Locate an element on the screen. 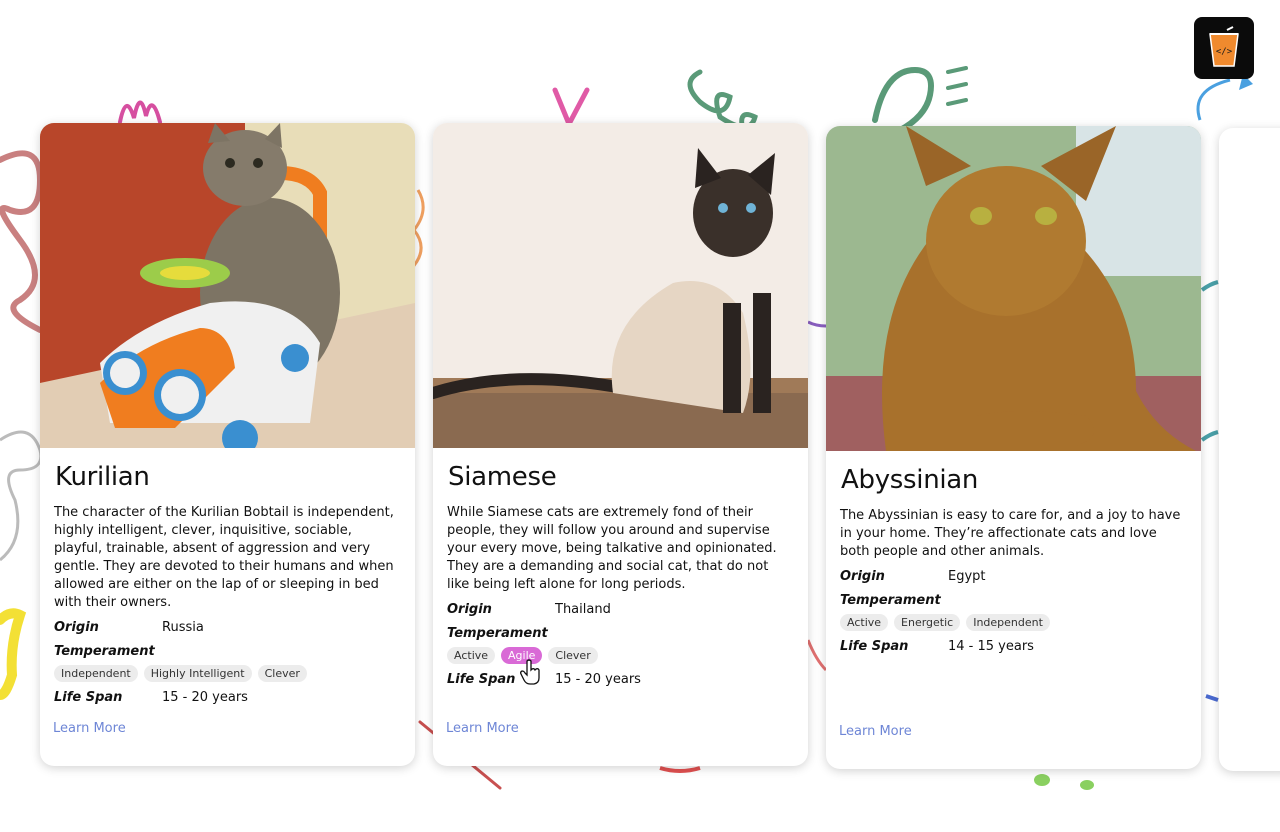  code-cup-icon: </> is located at coordinates (1224, 46).